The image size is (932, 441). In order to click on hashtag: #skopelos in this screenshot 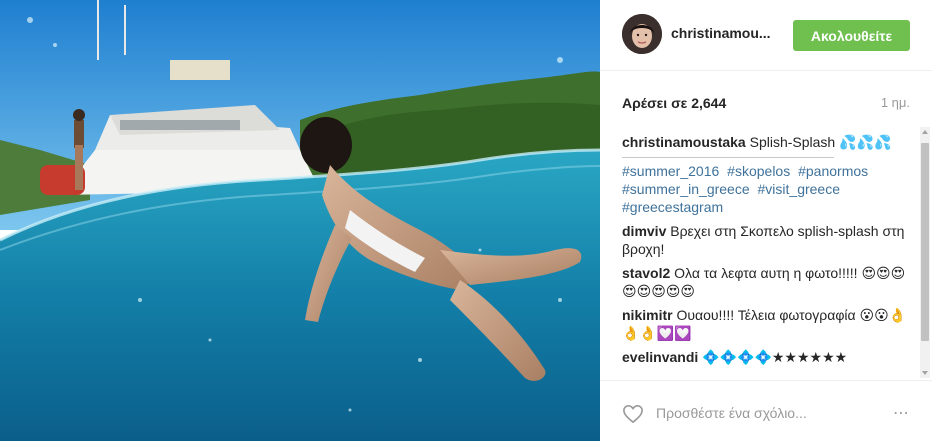, I will do `click(758, 171)`.